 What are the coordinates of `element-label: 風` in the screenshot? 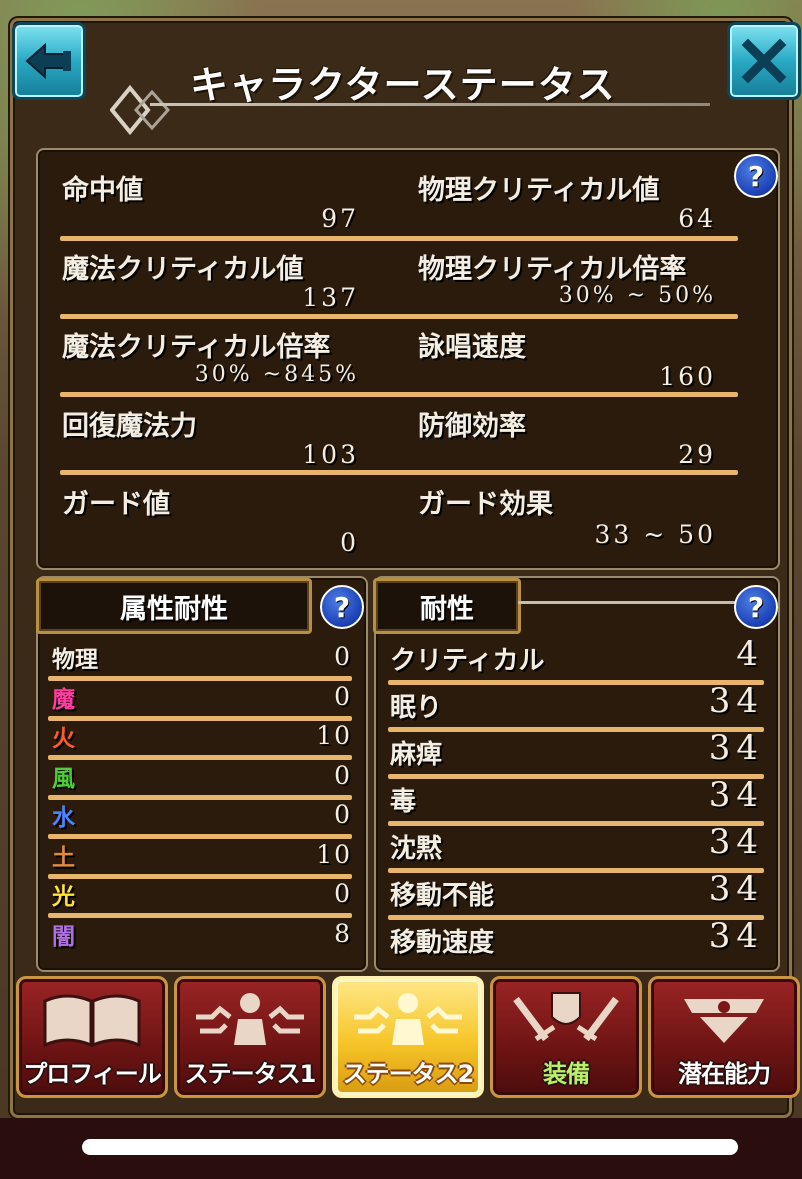 It's located at (63, 778).